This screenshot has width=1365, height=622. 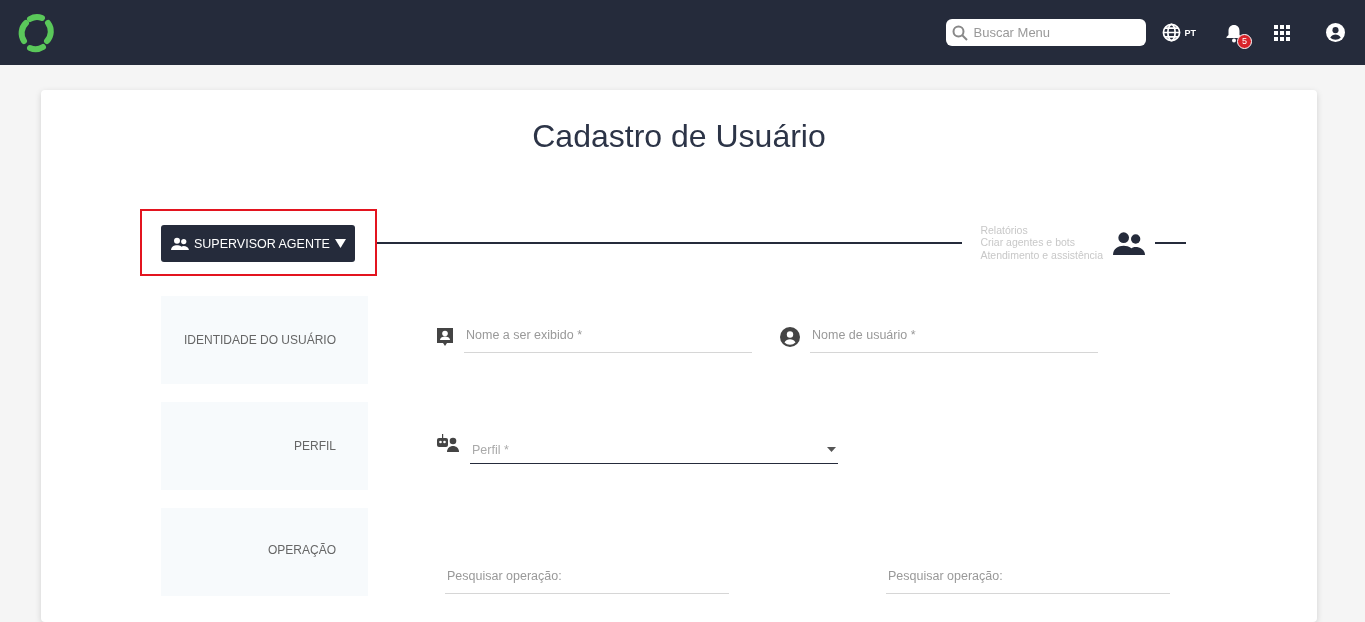 What do you see at coordinates (315, 446) in the screenshot?
I see `section-label: PERFIL` at bounding box center [315, 446].